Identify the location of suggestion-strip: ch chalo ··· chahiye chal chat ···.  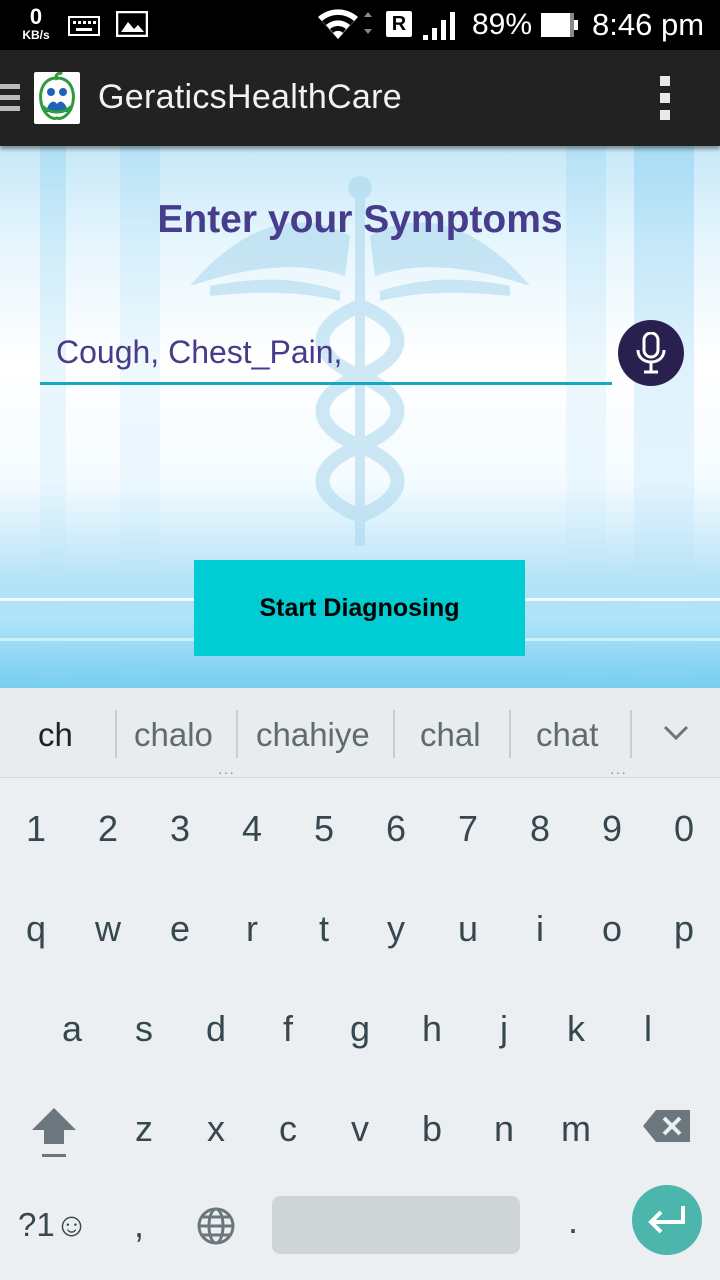
(360, 734).